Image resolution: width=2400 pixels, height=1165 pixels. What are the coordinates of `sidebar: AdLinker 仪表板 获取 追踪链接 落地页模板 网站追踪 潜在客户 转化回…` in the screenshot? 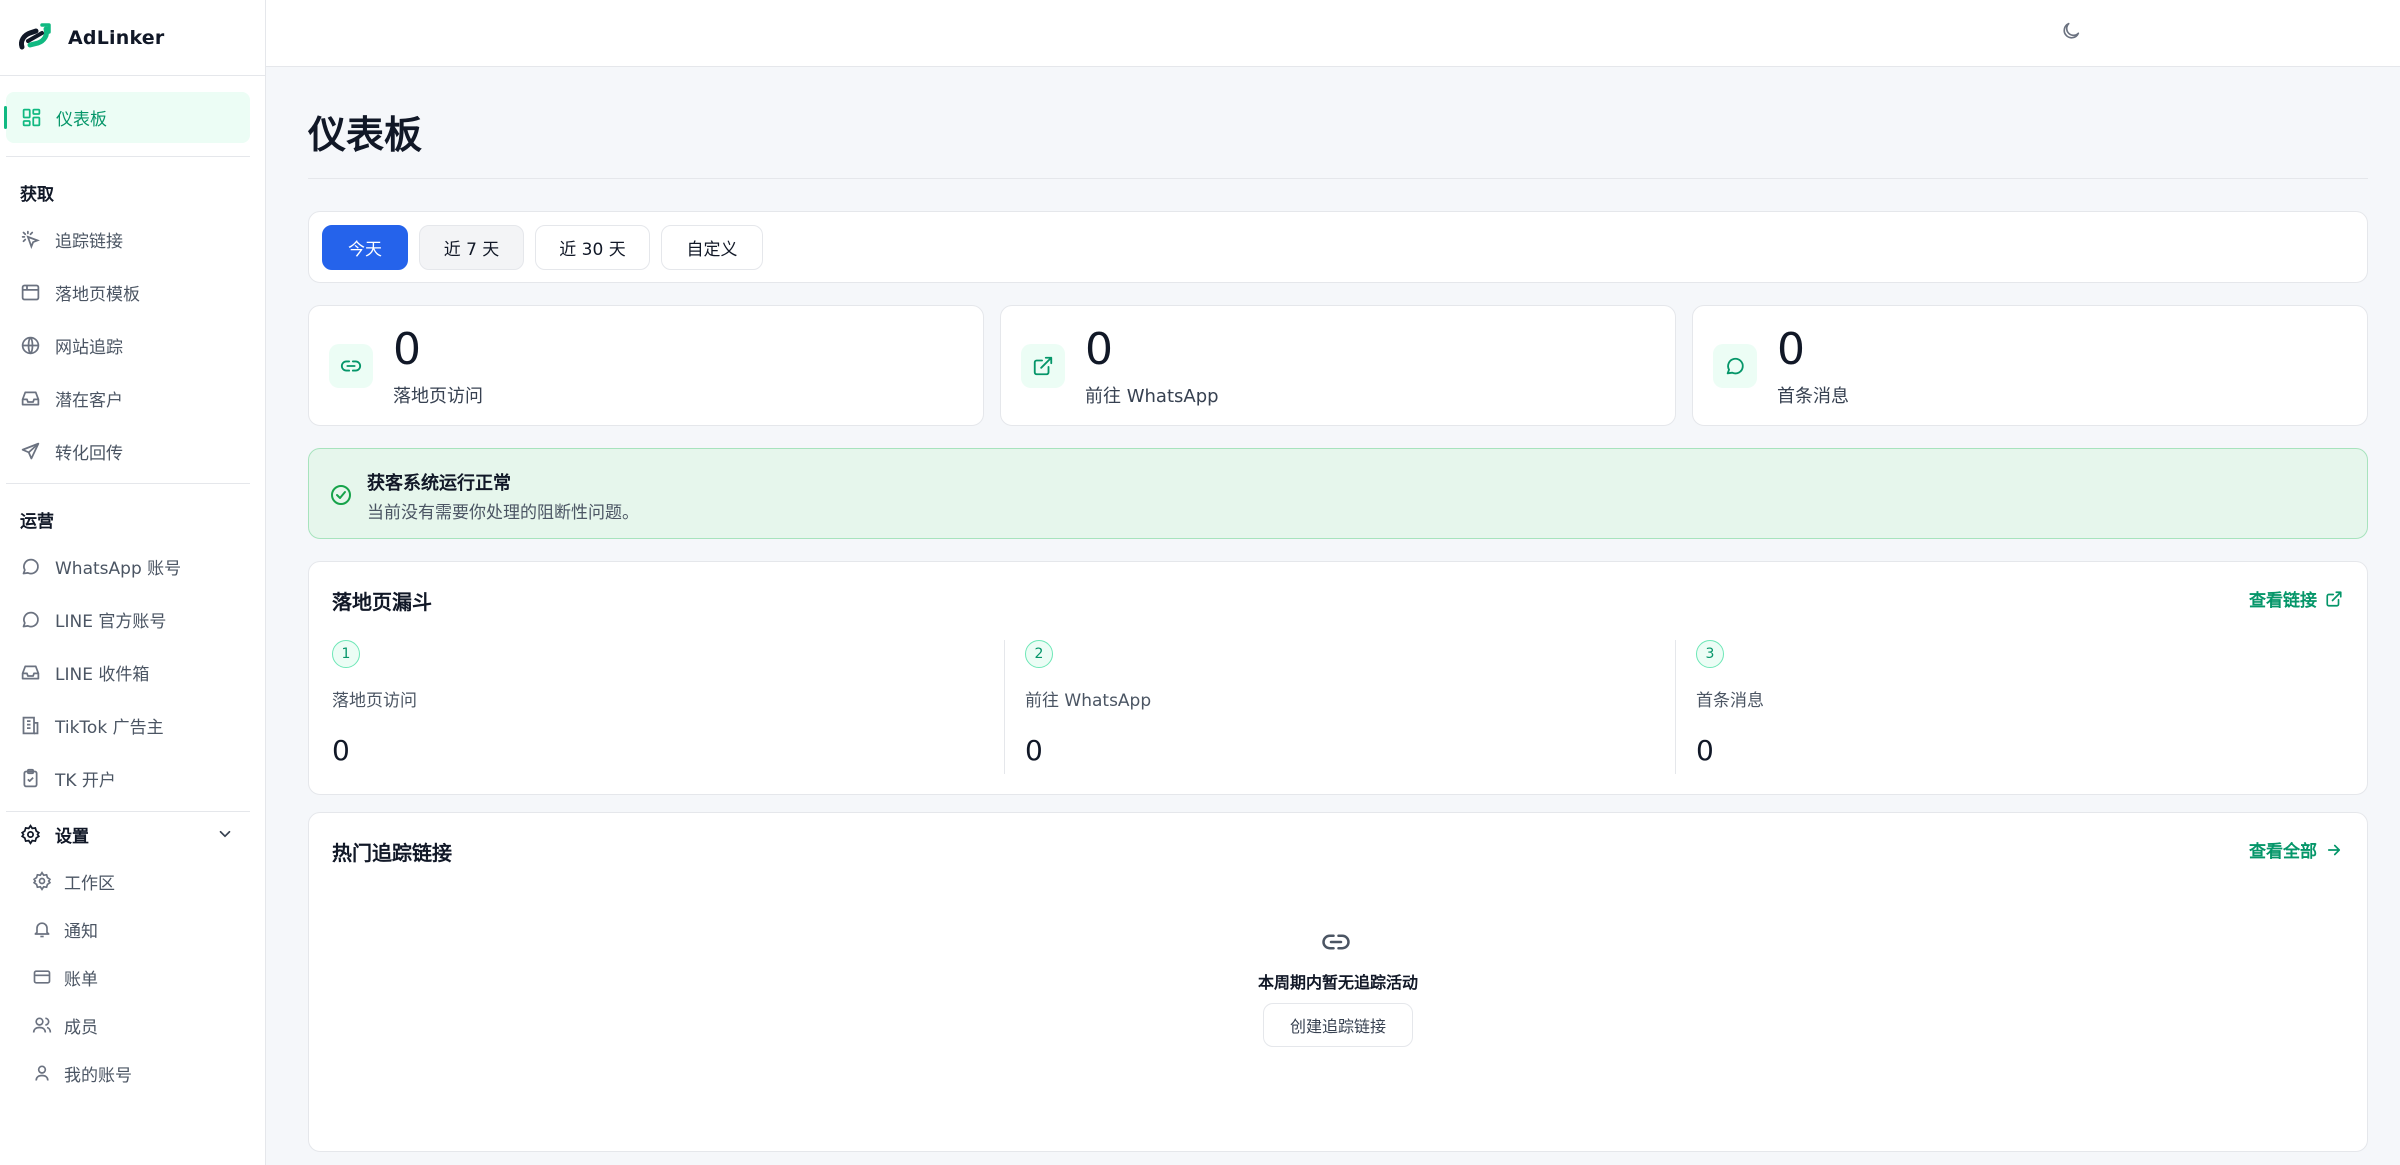 It's located at (133, 582).